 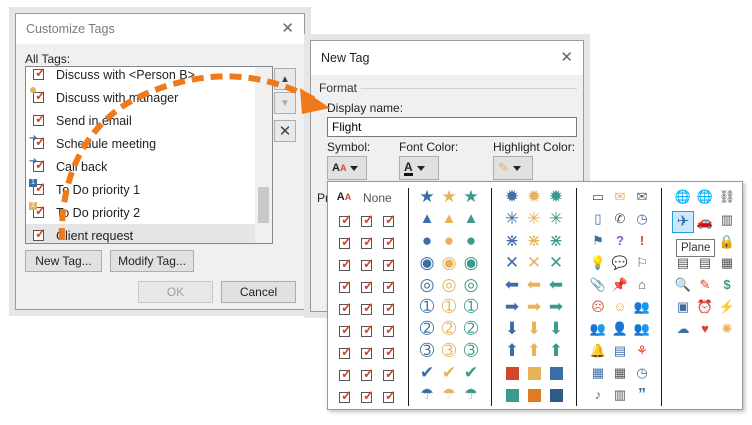 I want to click on square-gold-icon, so click(x=534, y=373).